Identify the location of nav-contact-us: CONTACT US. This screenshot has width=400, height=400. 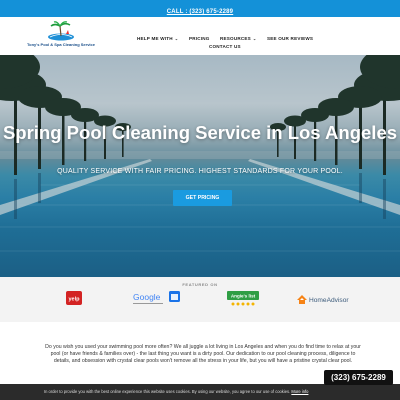
(225, 46).